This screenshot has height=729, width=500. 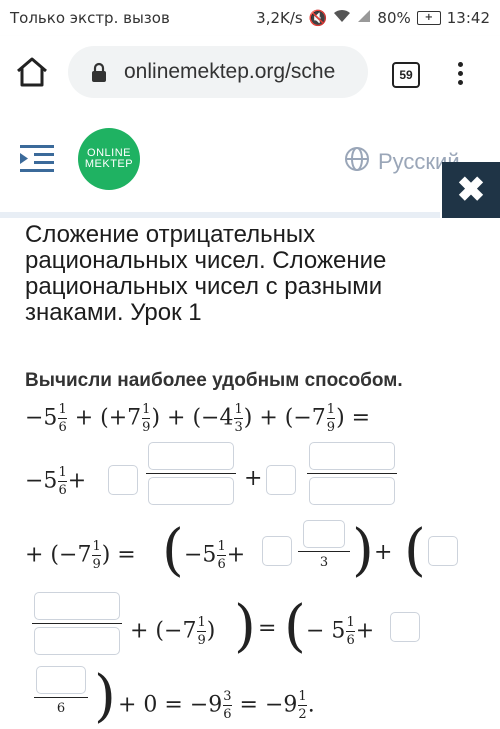 I want to click on expression-line-1: −5 1 6 + (+7 1 9) + (−4 1 3) + (−7 1 9) =, so click(x=198, y=418).